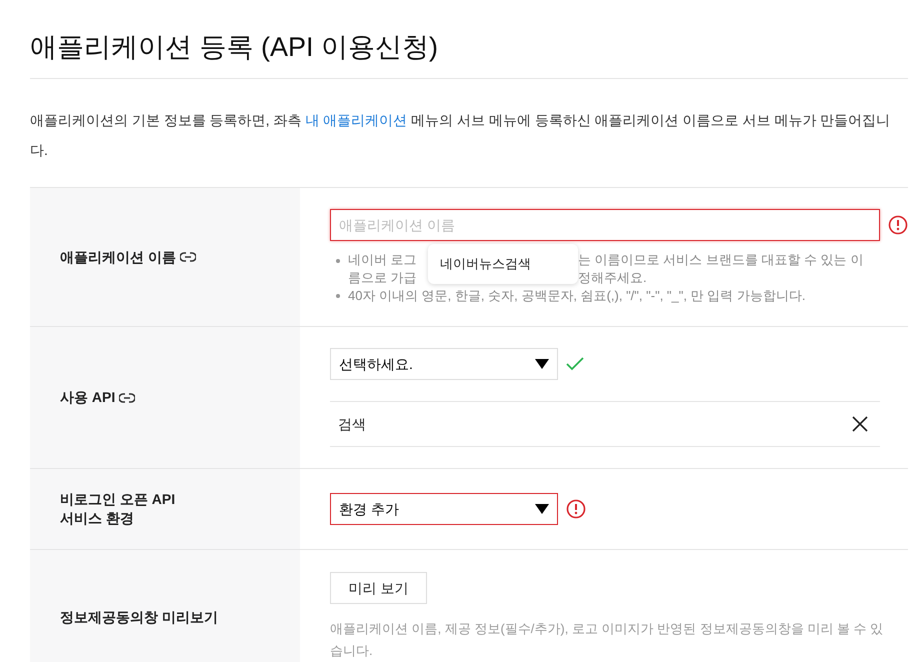 This screenshot has width=918, height=662. Describe the element at coordinates (860, 424) in the screenshot. I see `close-icon` at that location.